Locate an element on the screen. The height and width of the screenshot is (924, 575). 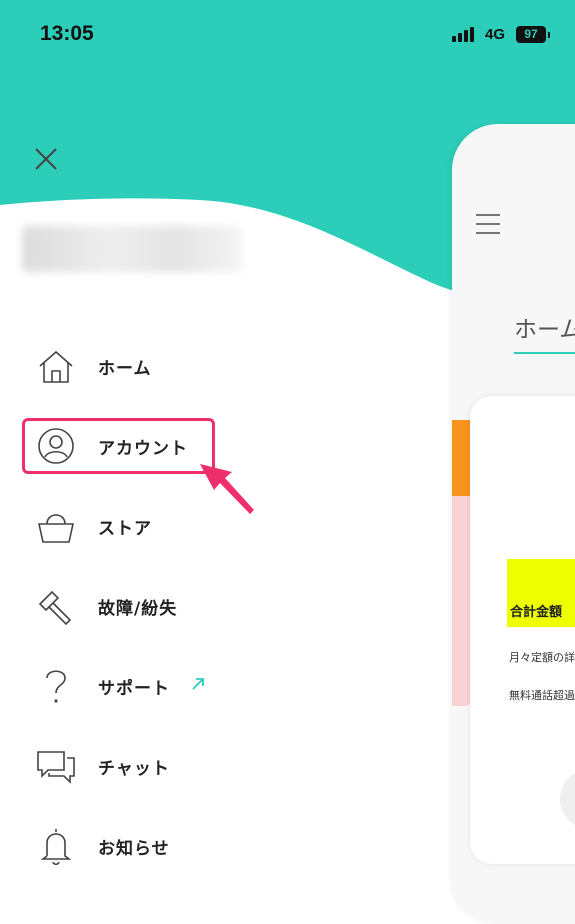
network-type: 4G is located at coordinates (495, 34).